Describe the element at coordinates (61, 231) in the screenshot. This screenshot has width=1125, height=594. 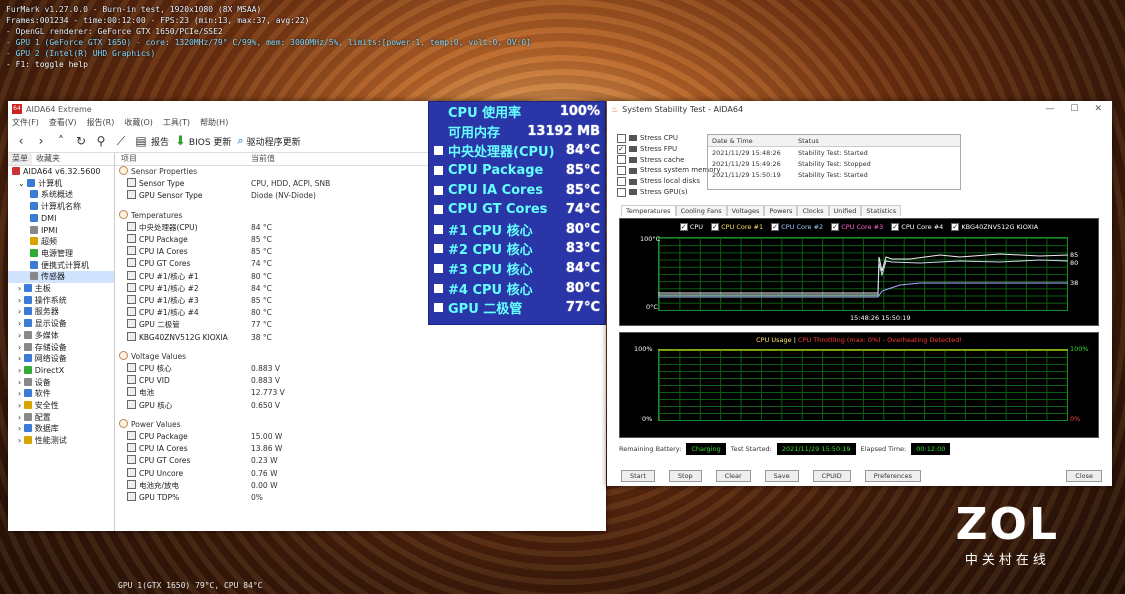
I see `tree-item: IPMI` at that location.